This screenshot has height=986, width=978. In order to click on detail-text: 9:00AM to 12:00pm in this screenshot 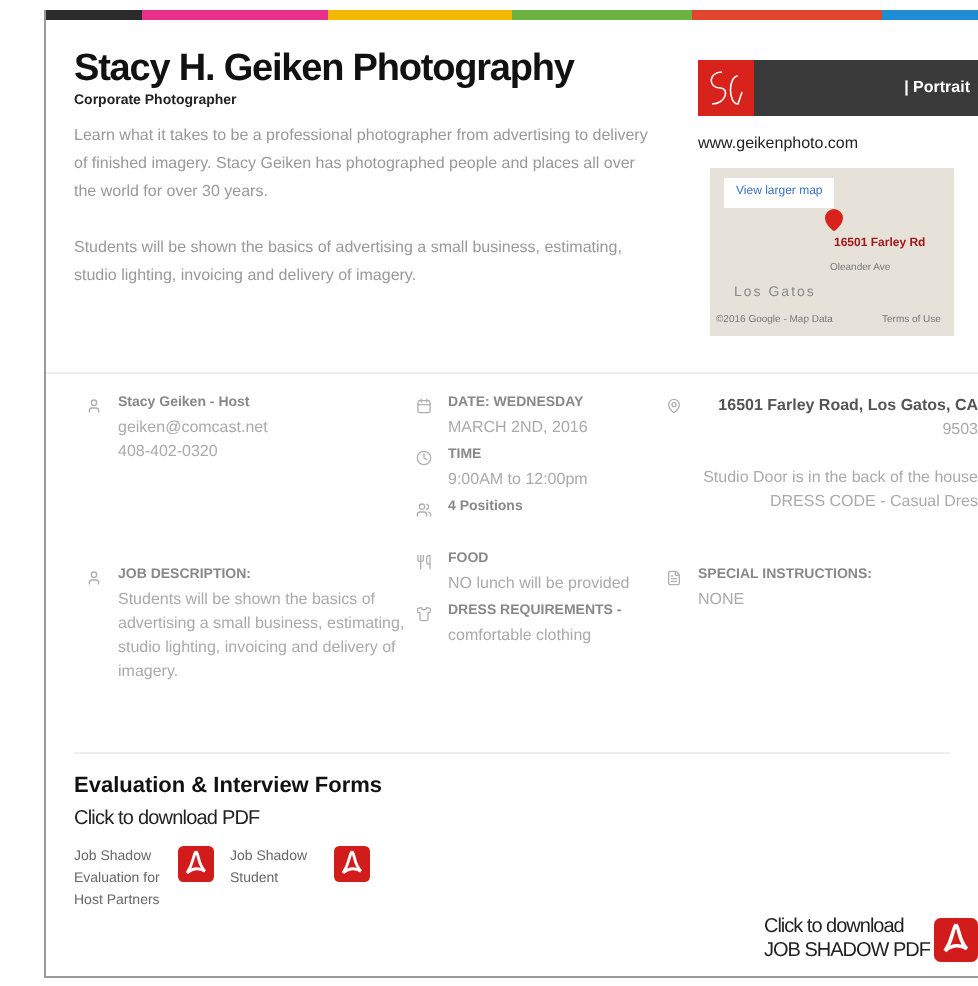, I will do `click(519, 479)`.